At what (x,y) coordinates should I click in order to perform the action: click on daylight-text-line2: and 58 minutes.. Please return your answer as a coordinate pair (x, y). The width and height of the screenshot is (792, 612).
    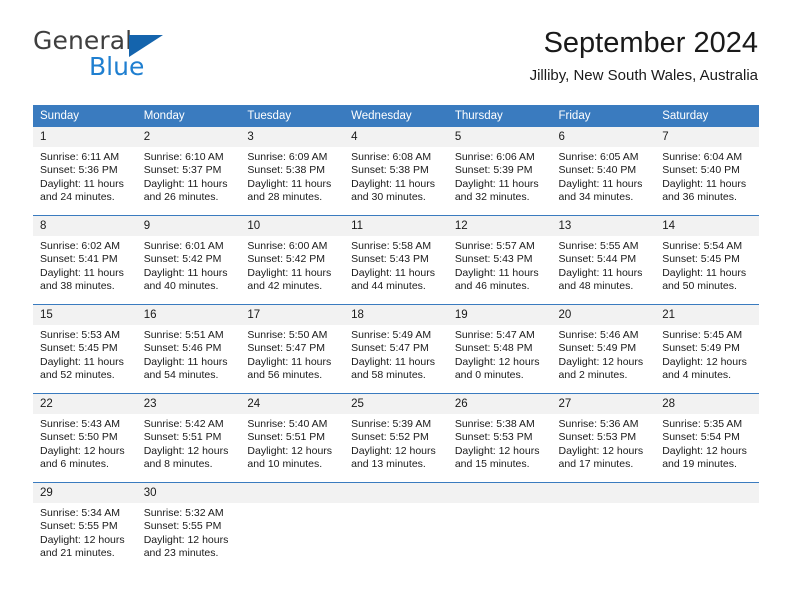
    Looking at the image, I should click on (388, 375).